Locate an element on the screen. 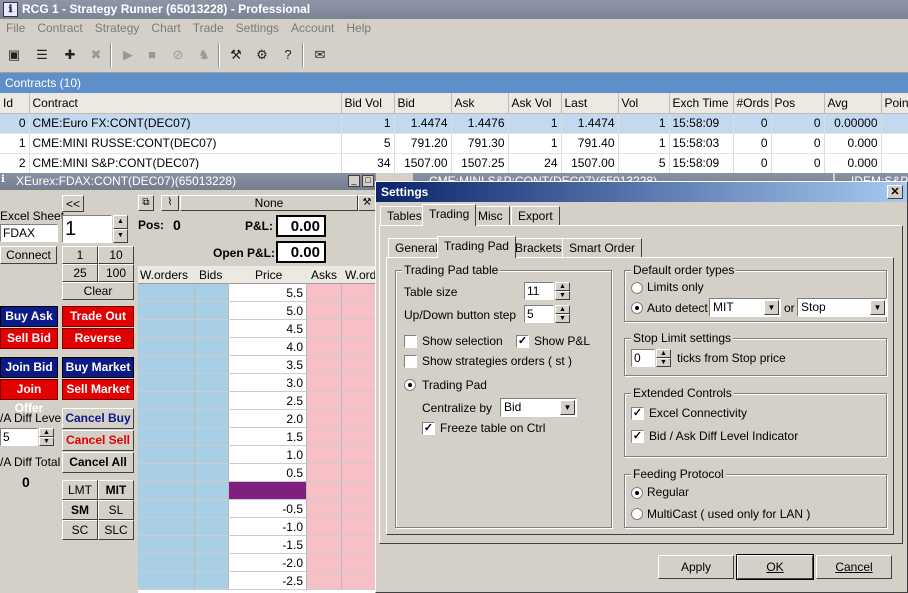 This screenshot has height=593, width=908. col-point: Point is located at coordinates (894, 103).